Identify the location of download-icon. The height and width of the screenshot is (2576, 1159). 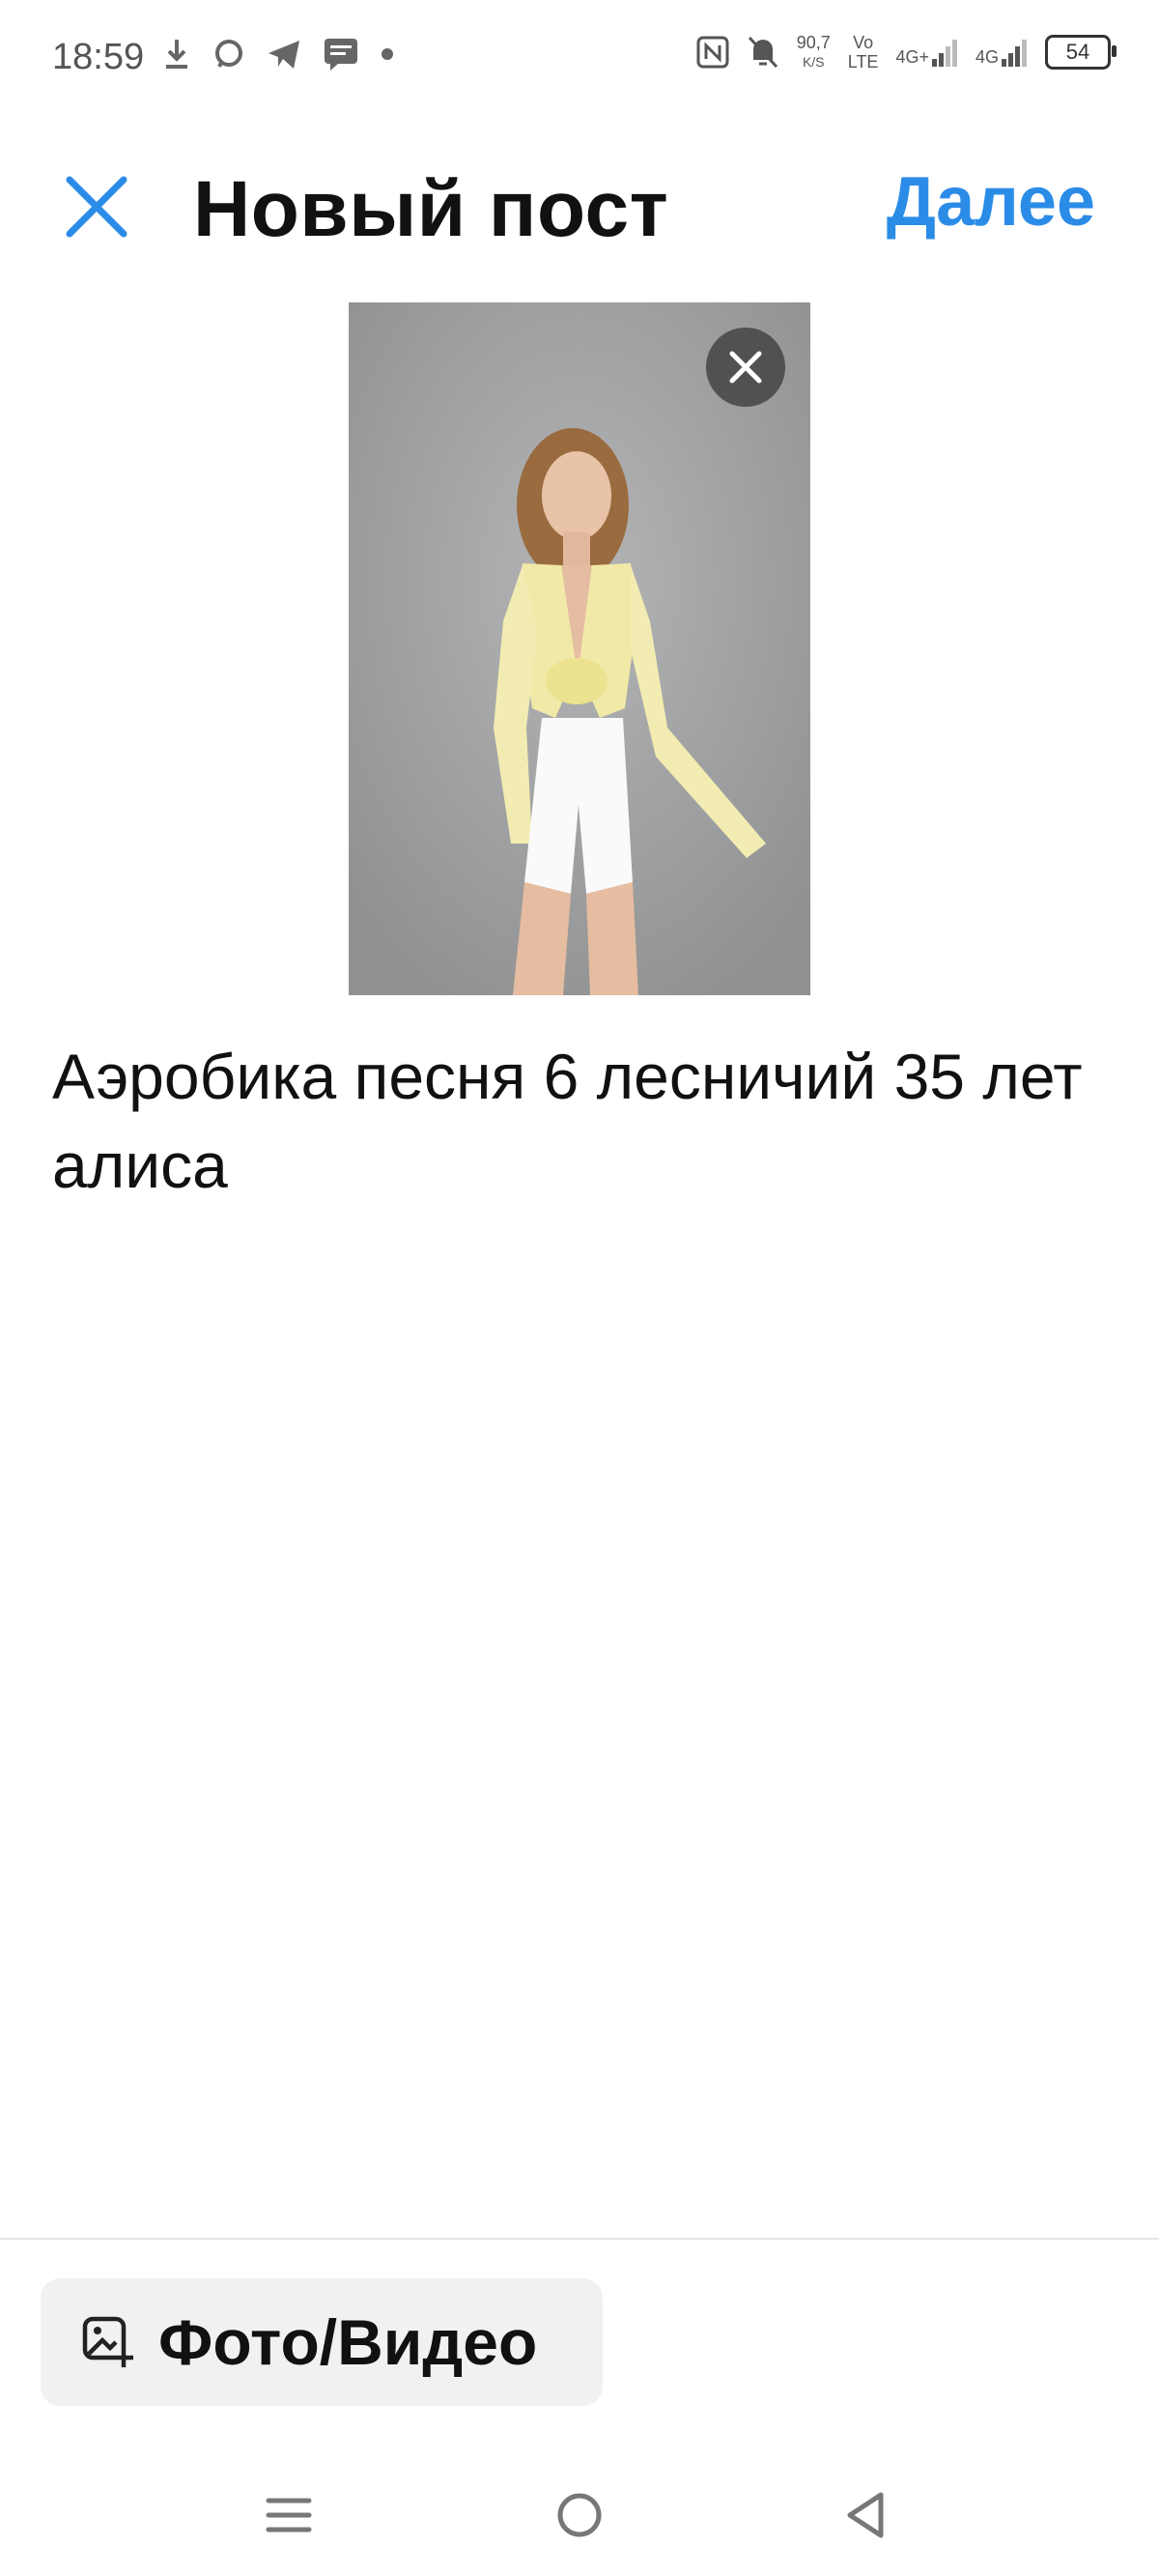
(177, 55).